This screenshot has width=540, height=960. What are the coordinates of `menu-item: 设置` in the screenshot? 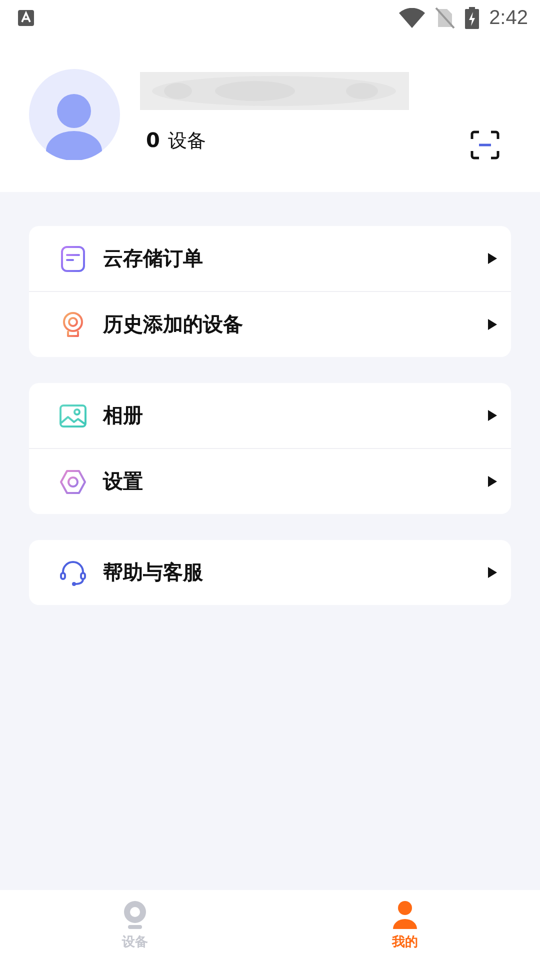 It's located at (270, 481).